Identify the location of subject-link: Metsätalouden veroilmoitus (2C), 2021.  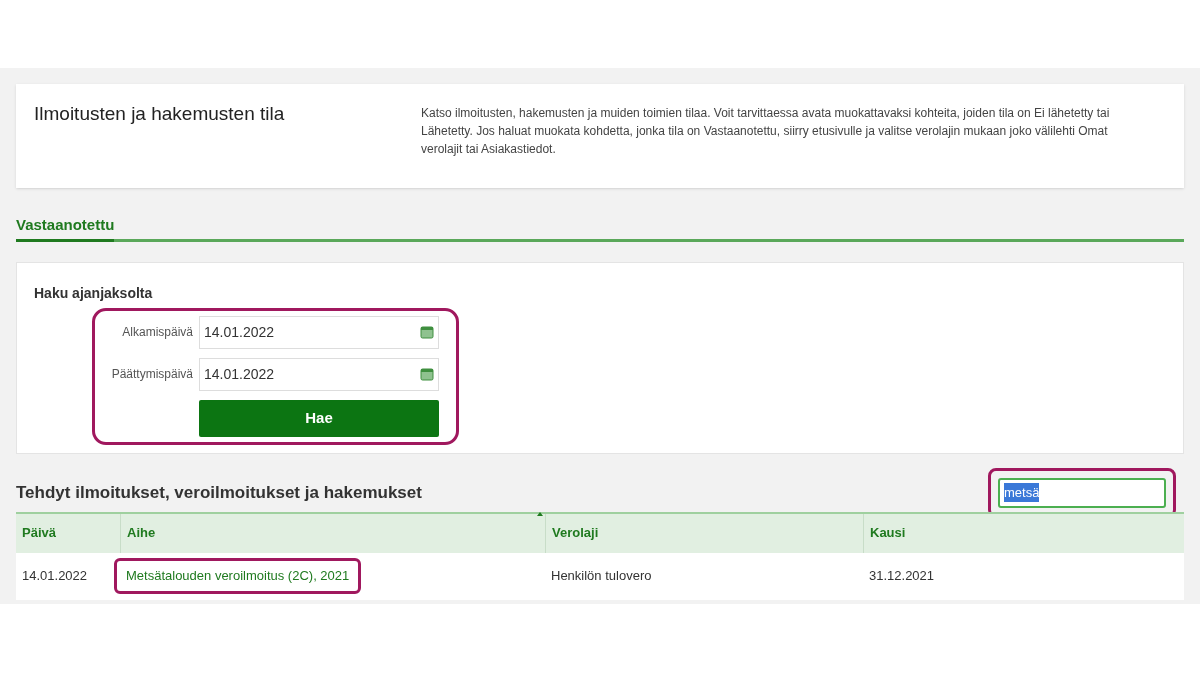
(238, 576).